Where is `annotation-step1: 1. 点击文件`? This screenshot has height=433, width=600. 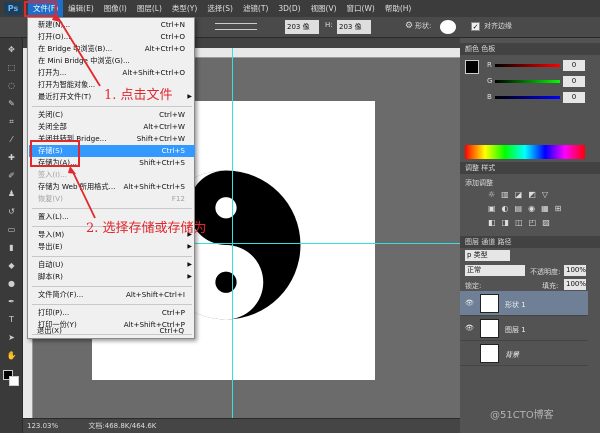 annotation-step1: 1. 点击文件 is located at coordinates (138, 95).